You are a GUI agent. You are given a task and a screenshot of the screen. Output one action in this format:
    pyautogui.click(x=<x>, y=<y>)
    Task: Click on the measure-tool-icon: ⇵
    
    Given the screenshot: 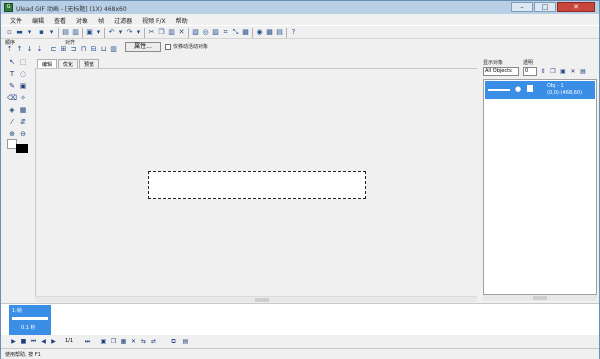 What is the action you would take?
    pyautogui.click(x=23, y=122)
    